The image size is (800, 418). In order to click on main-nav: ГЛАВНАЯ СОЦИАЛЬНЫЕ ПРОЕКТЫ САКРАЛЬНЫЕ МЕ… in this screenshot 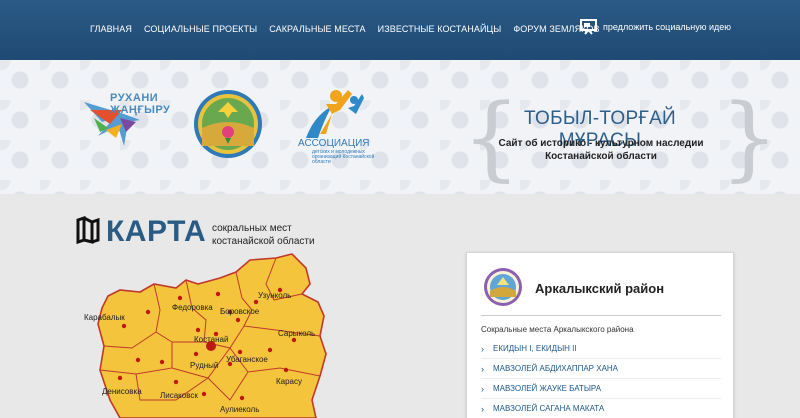, I will do `click(345, 29)`.